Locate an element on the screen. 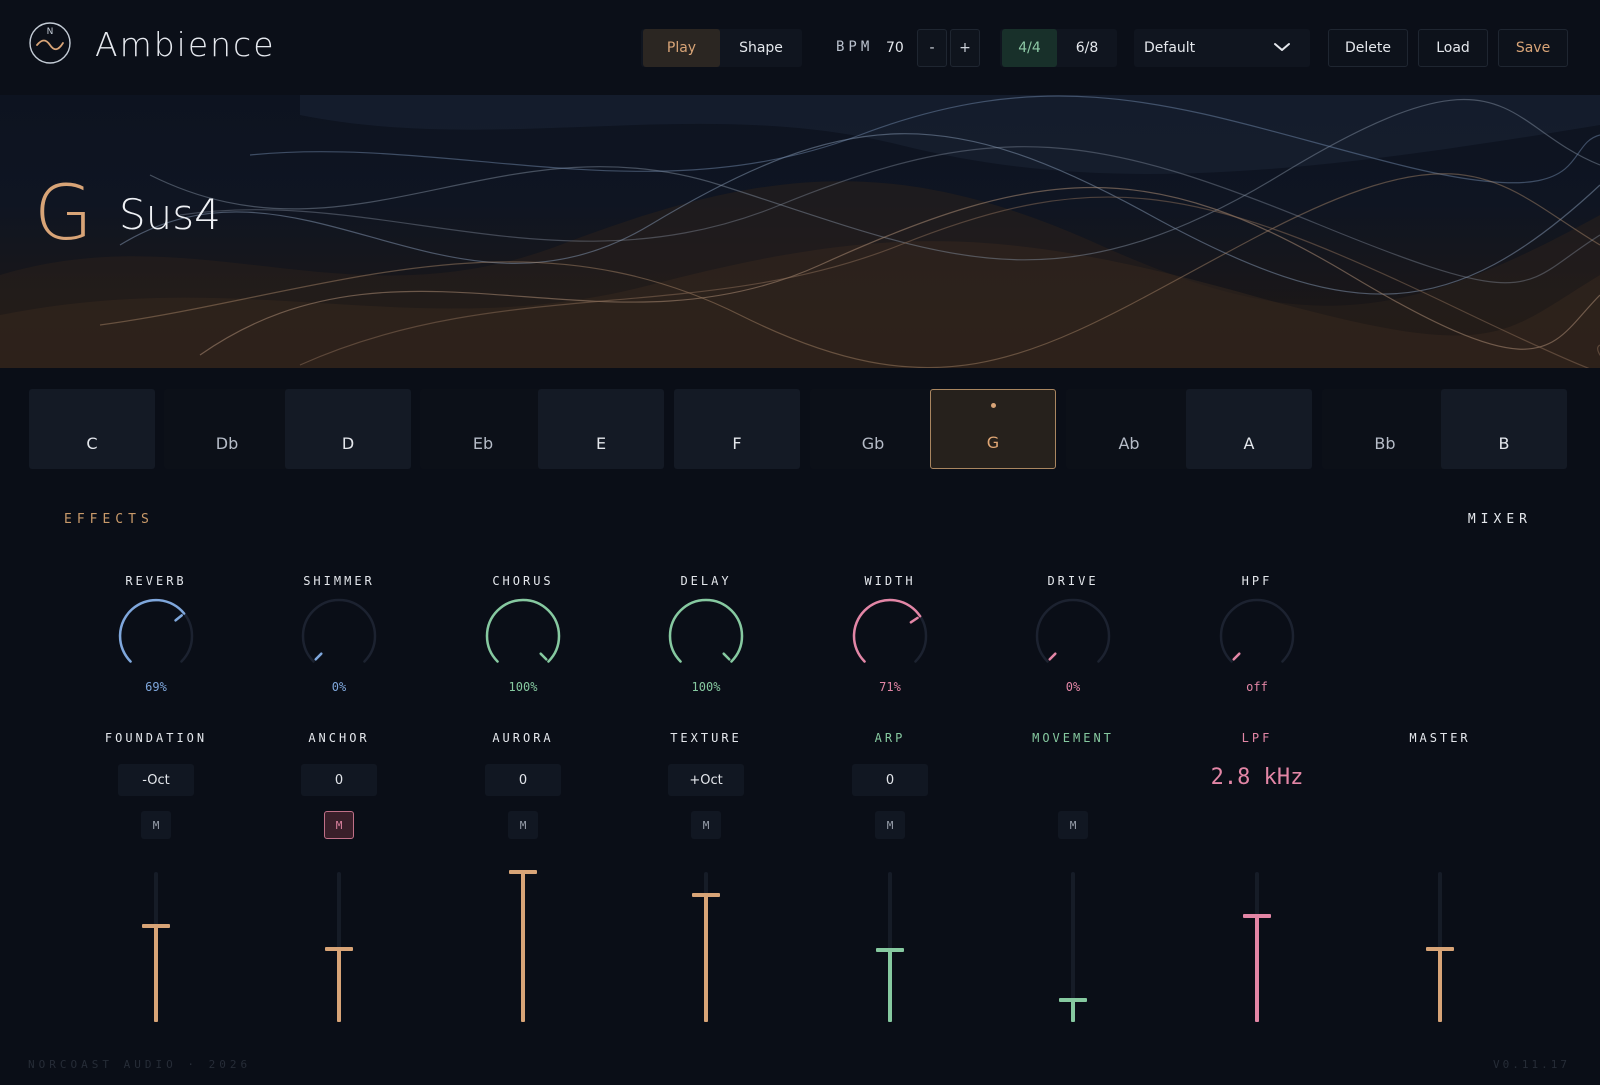 The image size is (1600, 1085). knob-label: DELAY is located at coordinates (706, 581).